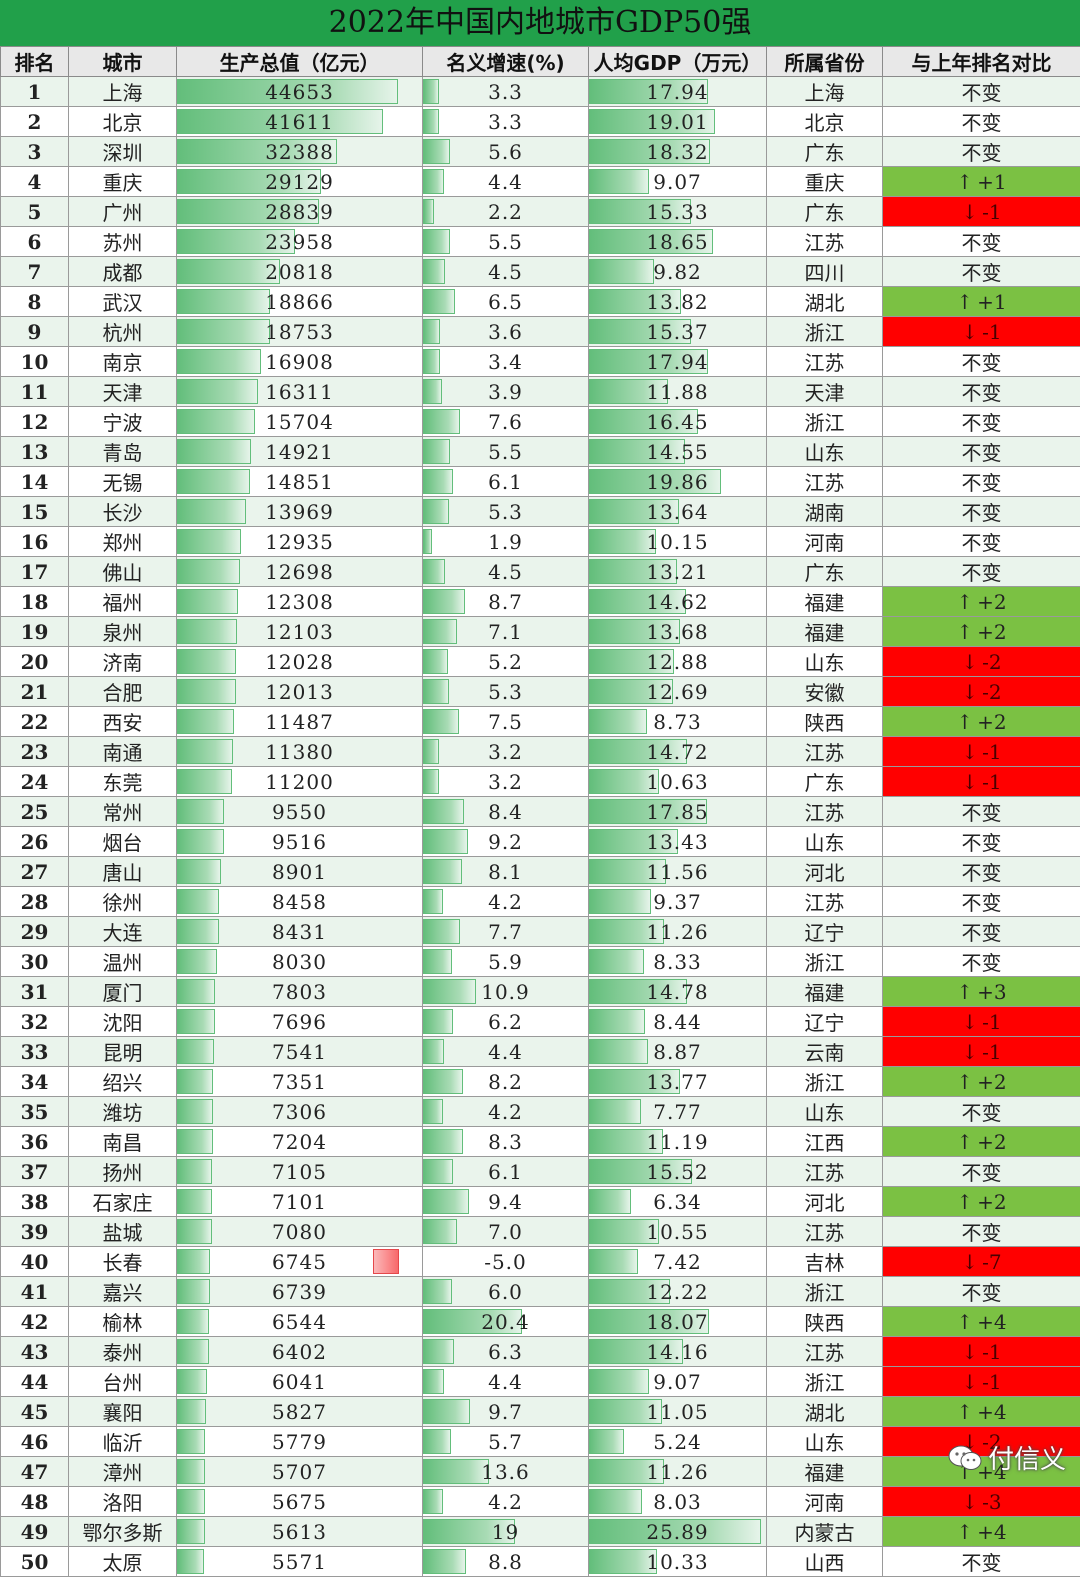 This screenshot has height=1577, width=1080. I want to click on rank-cell: 19, so click(35, 632).